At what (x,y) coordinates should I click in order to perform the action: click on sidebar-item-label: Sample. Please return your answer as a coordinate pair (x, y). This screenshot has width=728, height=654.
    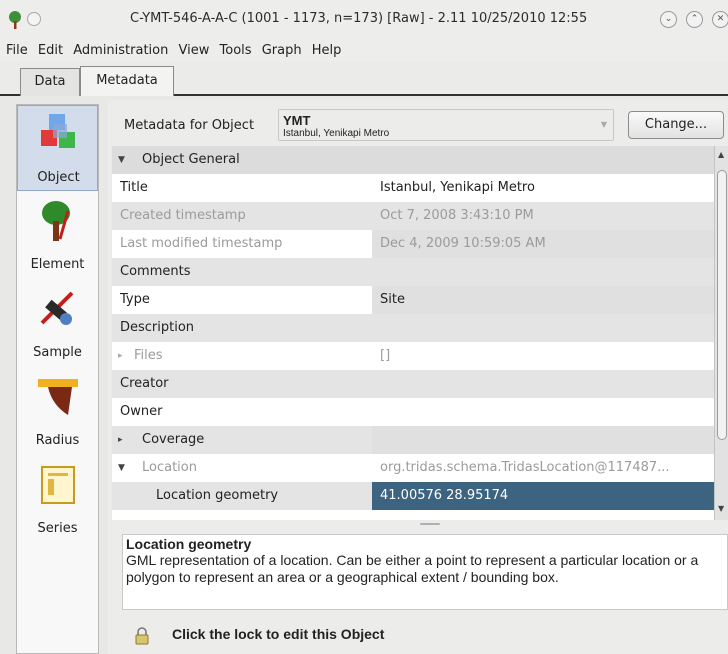
    Looking at the image, I should click on (57, 352).